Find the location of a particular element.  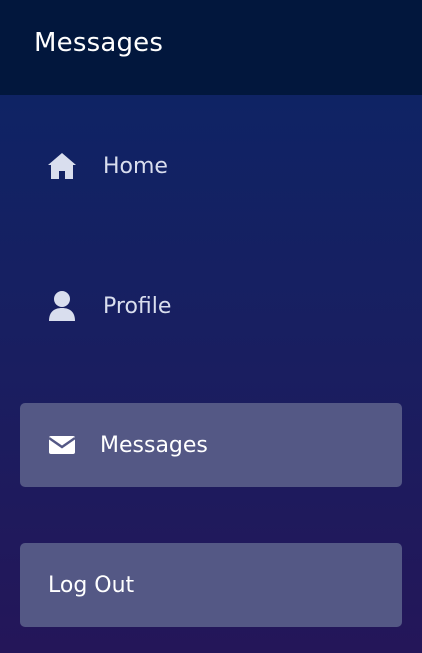

logout-button: Log Out is located at coordinates (211, 585).